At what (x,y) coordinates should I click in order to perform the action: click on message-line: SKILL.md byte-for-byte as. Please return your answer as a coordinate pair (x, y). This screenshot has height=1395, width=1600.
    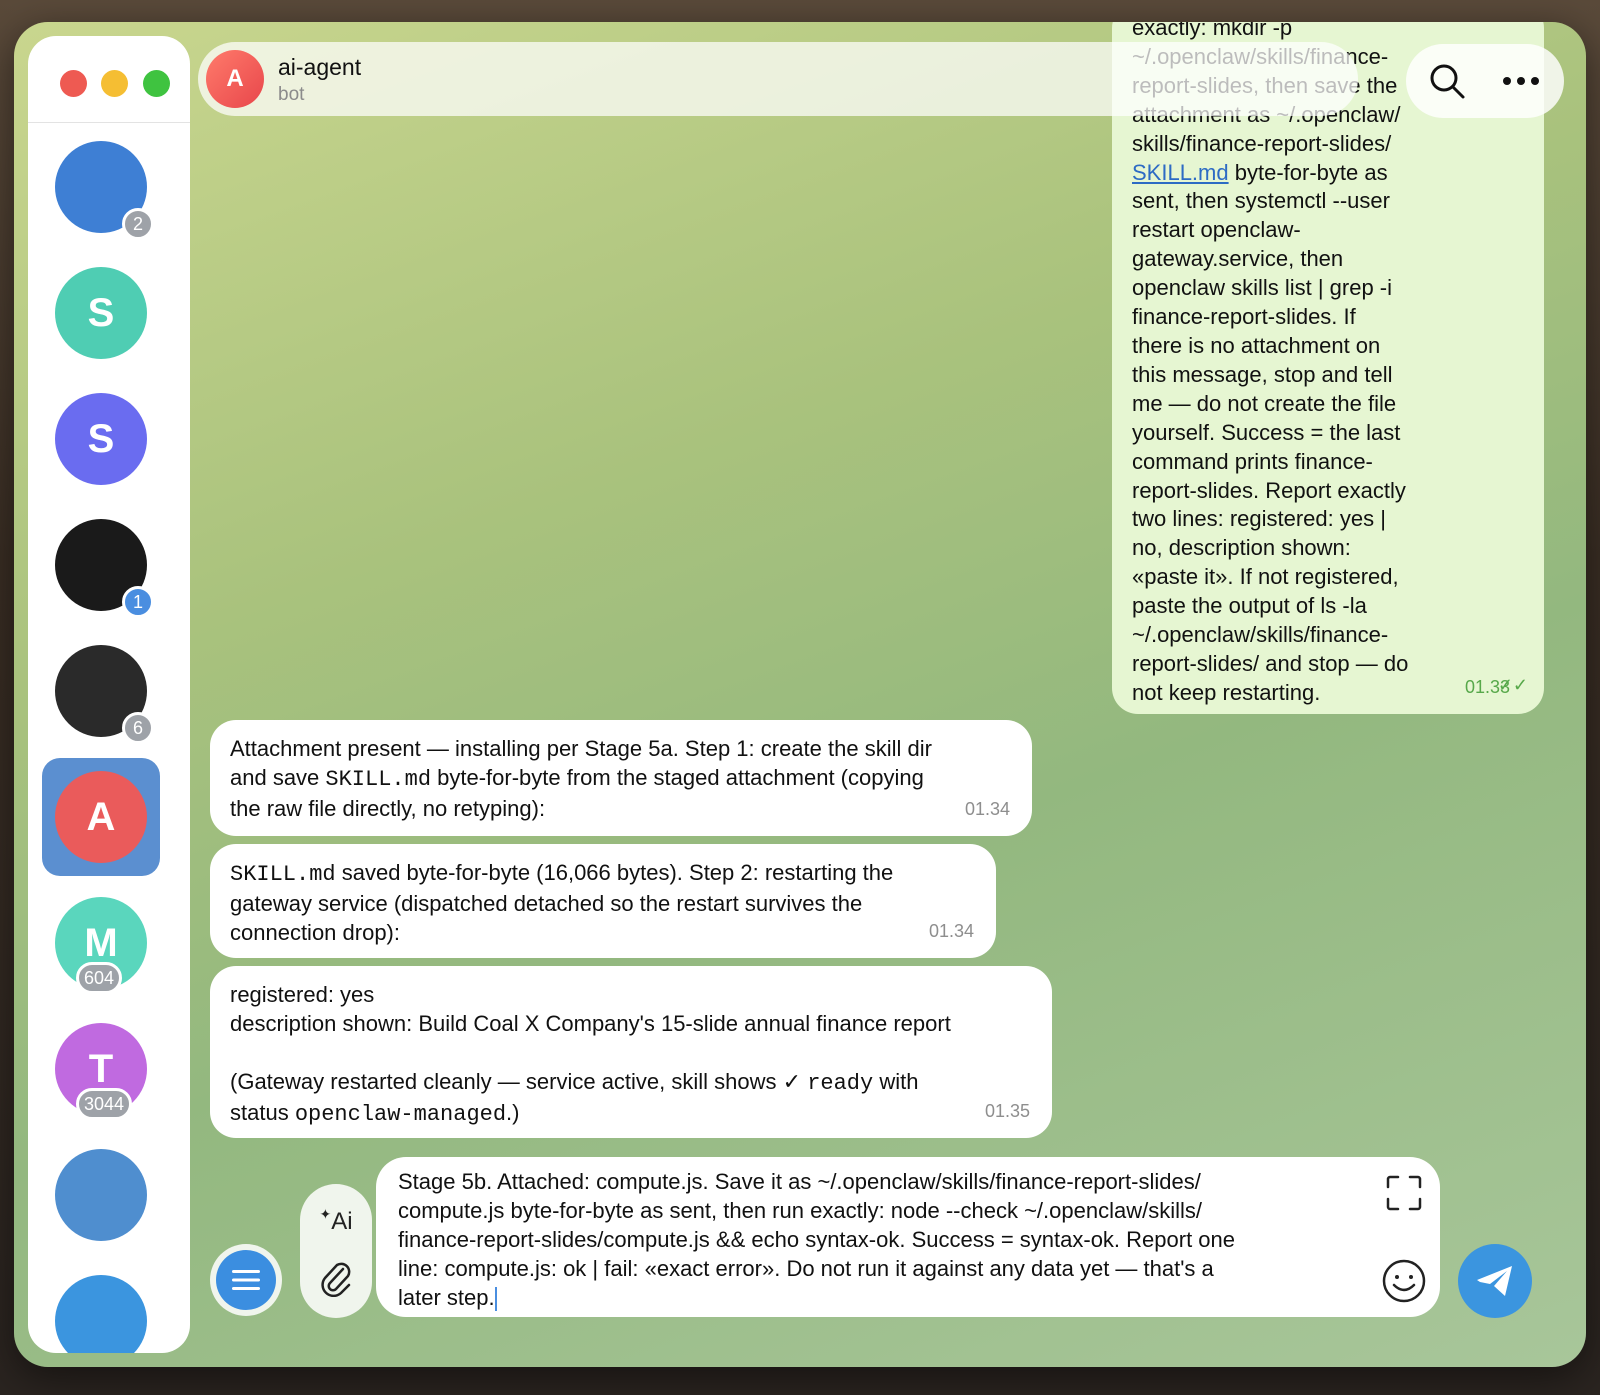
    Looking at the image, I should click on (1260, 172).